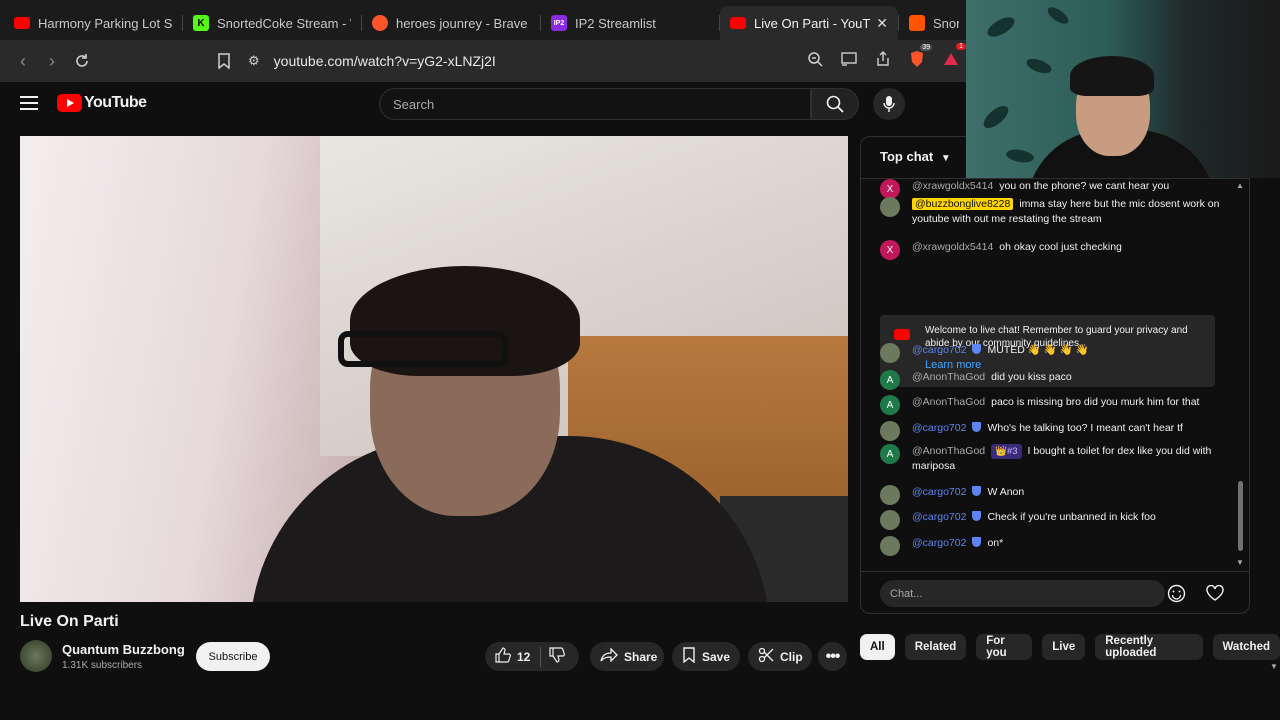 The image size is (1280, 720). Describe the element at coordinates (935, 647) in the screenshot. I see `chip-related: Related` at that location.